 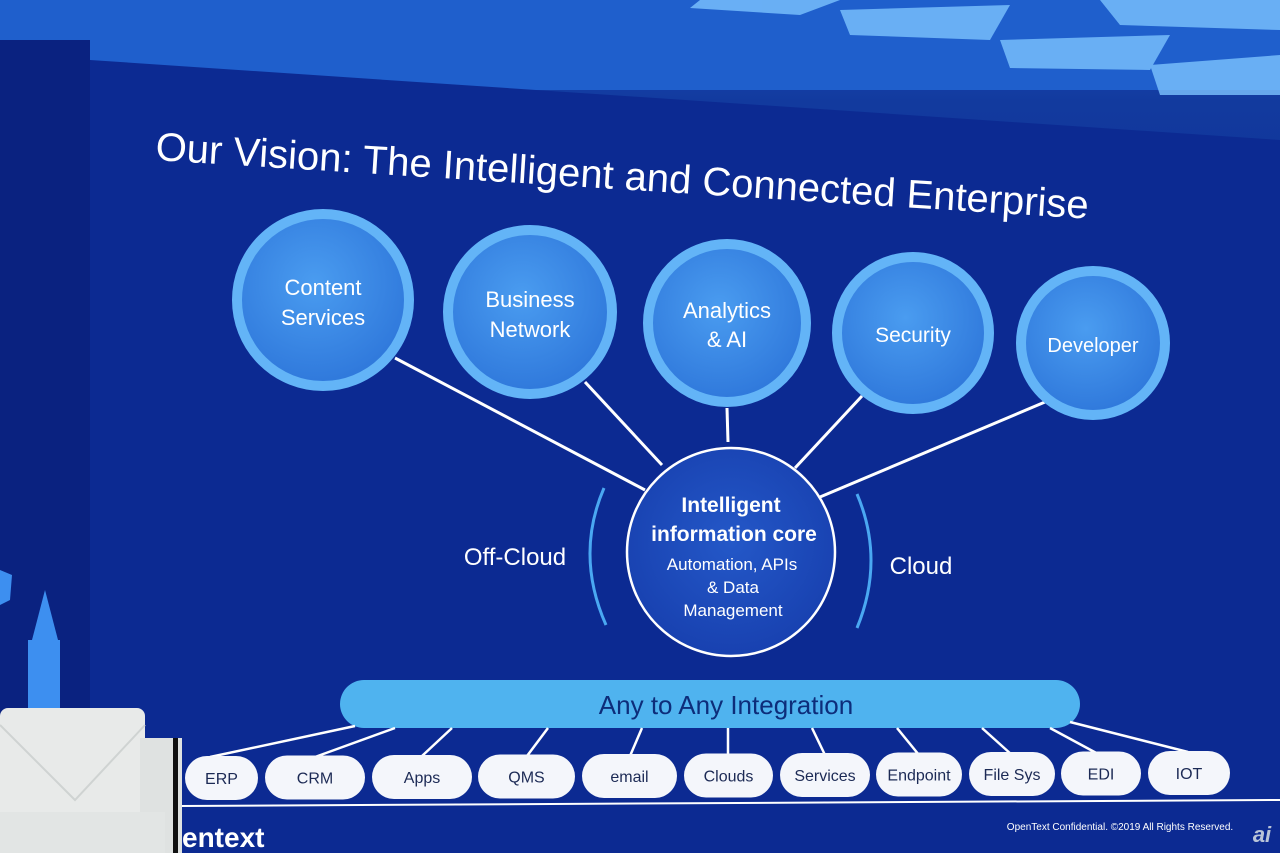 I want to click on system-pill-label: CRM, so click(x=315, y=779).